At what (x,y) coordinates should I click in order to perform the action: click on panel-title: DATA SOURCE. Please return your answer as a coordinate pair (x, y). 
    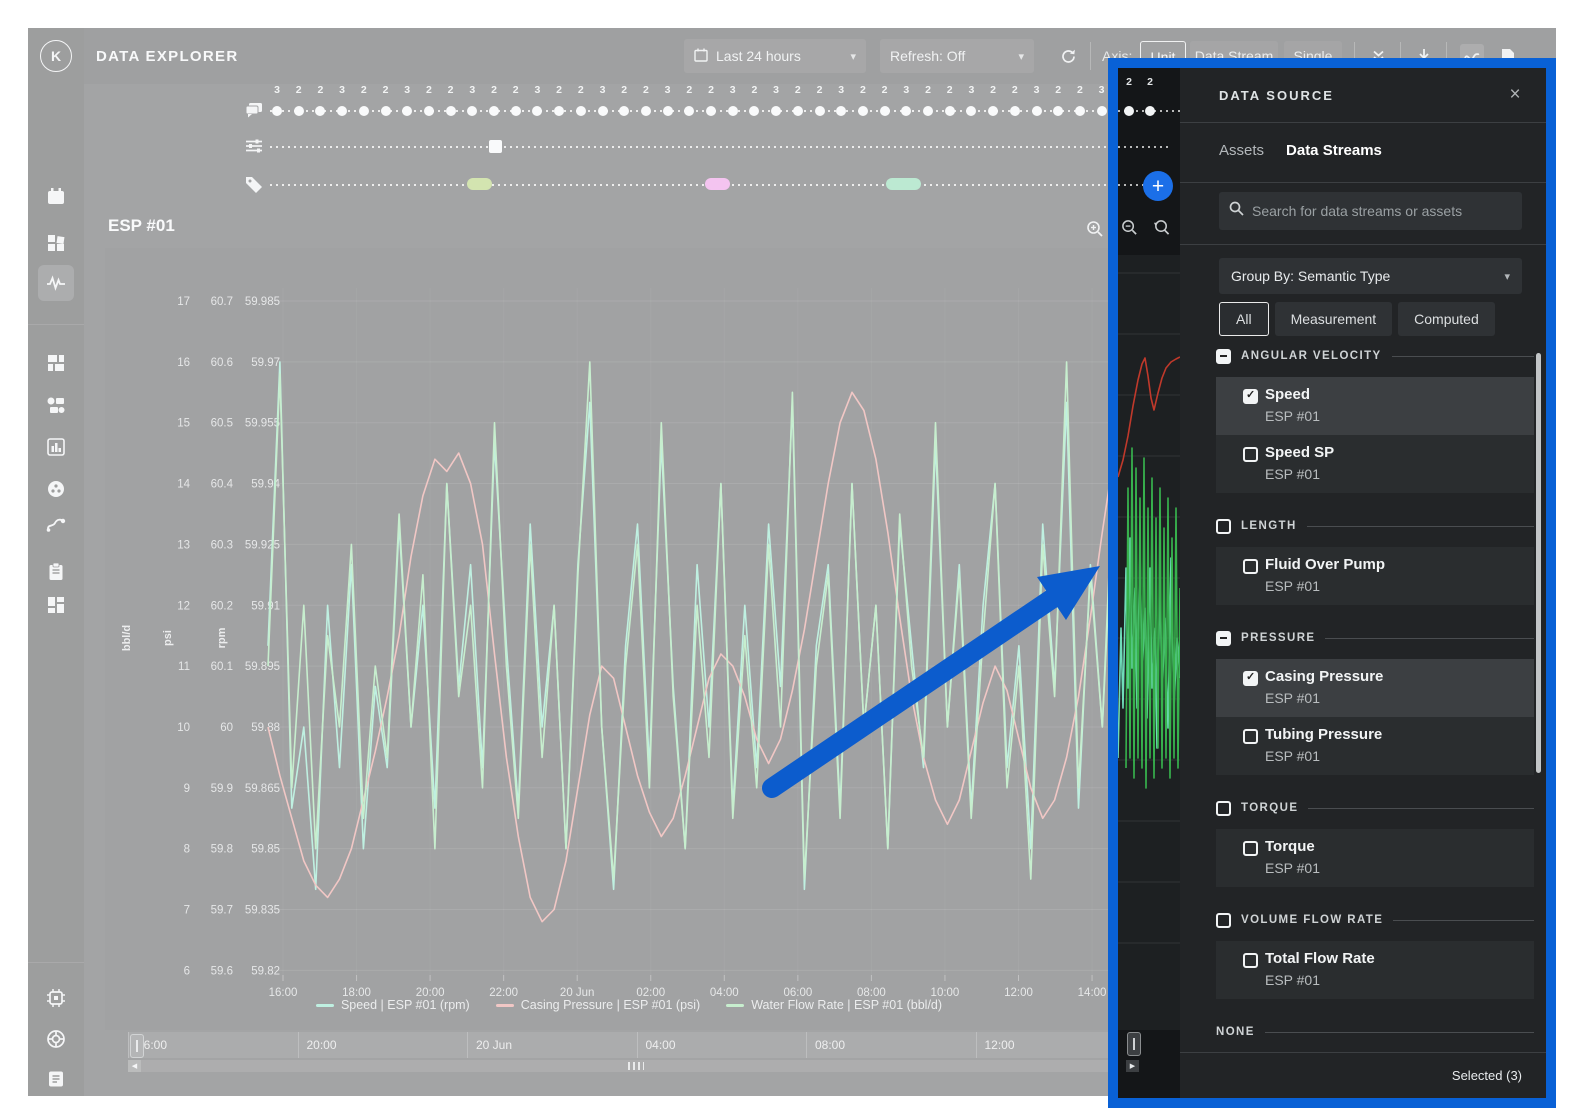
    Looking at the image, I should click on (1276, 95).